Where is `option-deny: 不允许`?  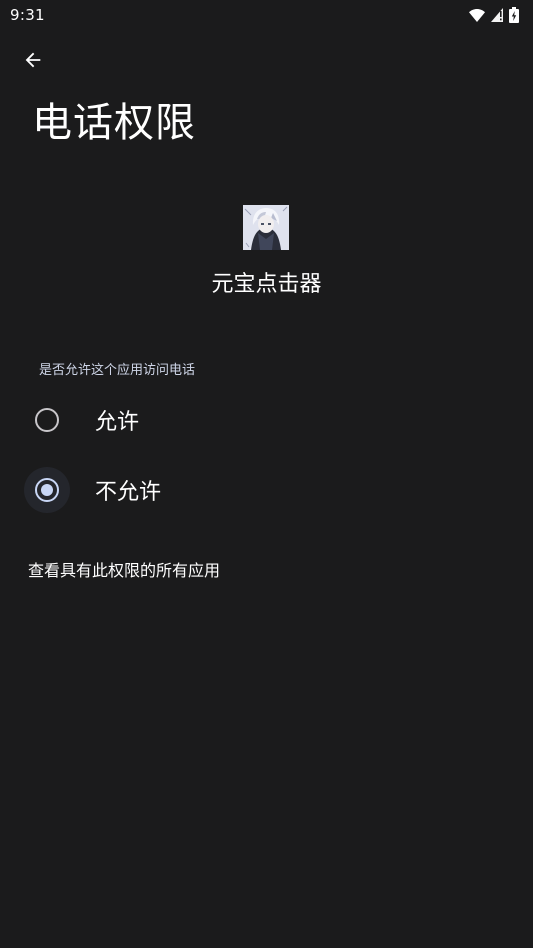
option-deny: 不允许 is located at coordinates (266, 490).